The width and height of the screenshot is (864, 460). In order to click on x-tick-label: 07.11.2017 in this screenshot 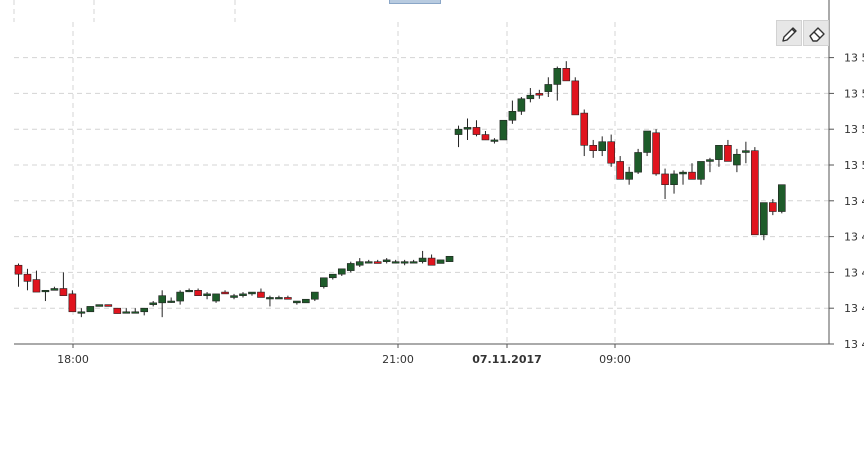, I will do `click(507, 359)`.